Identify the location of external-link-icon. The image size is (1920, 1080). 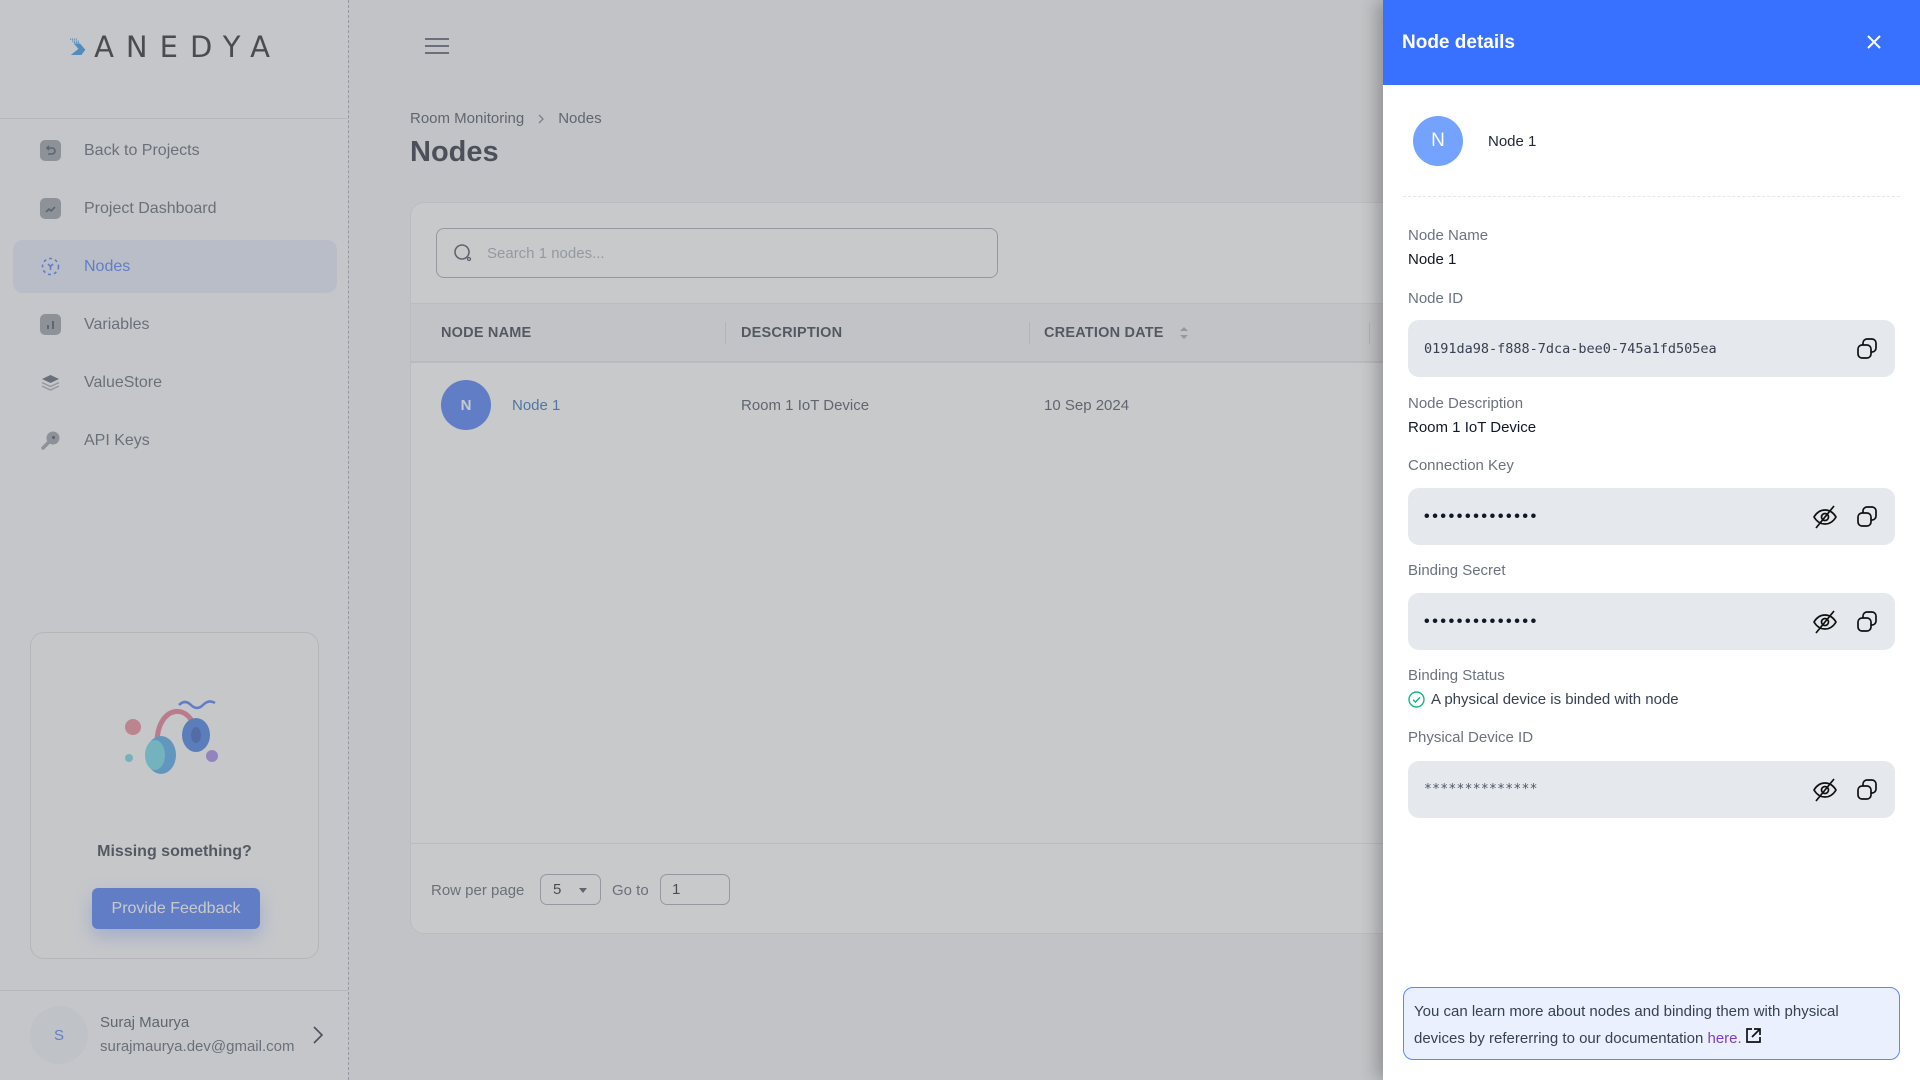
(1753, 1035).